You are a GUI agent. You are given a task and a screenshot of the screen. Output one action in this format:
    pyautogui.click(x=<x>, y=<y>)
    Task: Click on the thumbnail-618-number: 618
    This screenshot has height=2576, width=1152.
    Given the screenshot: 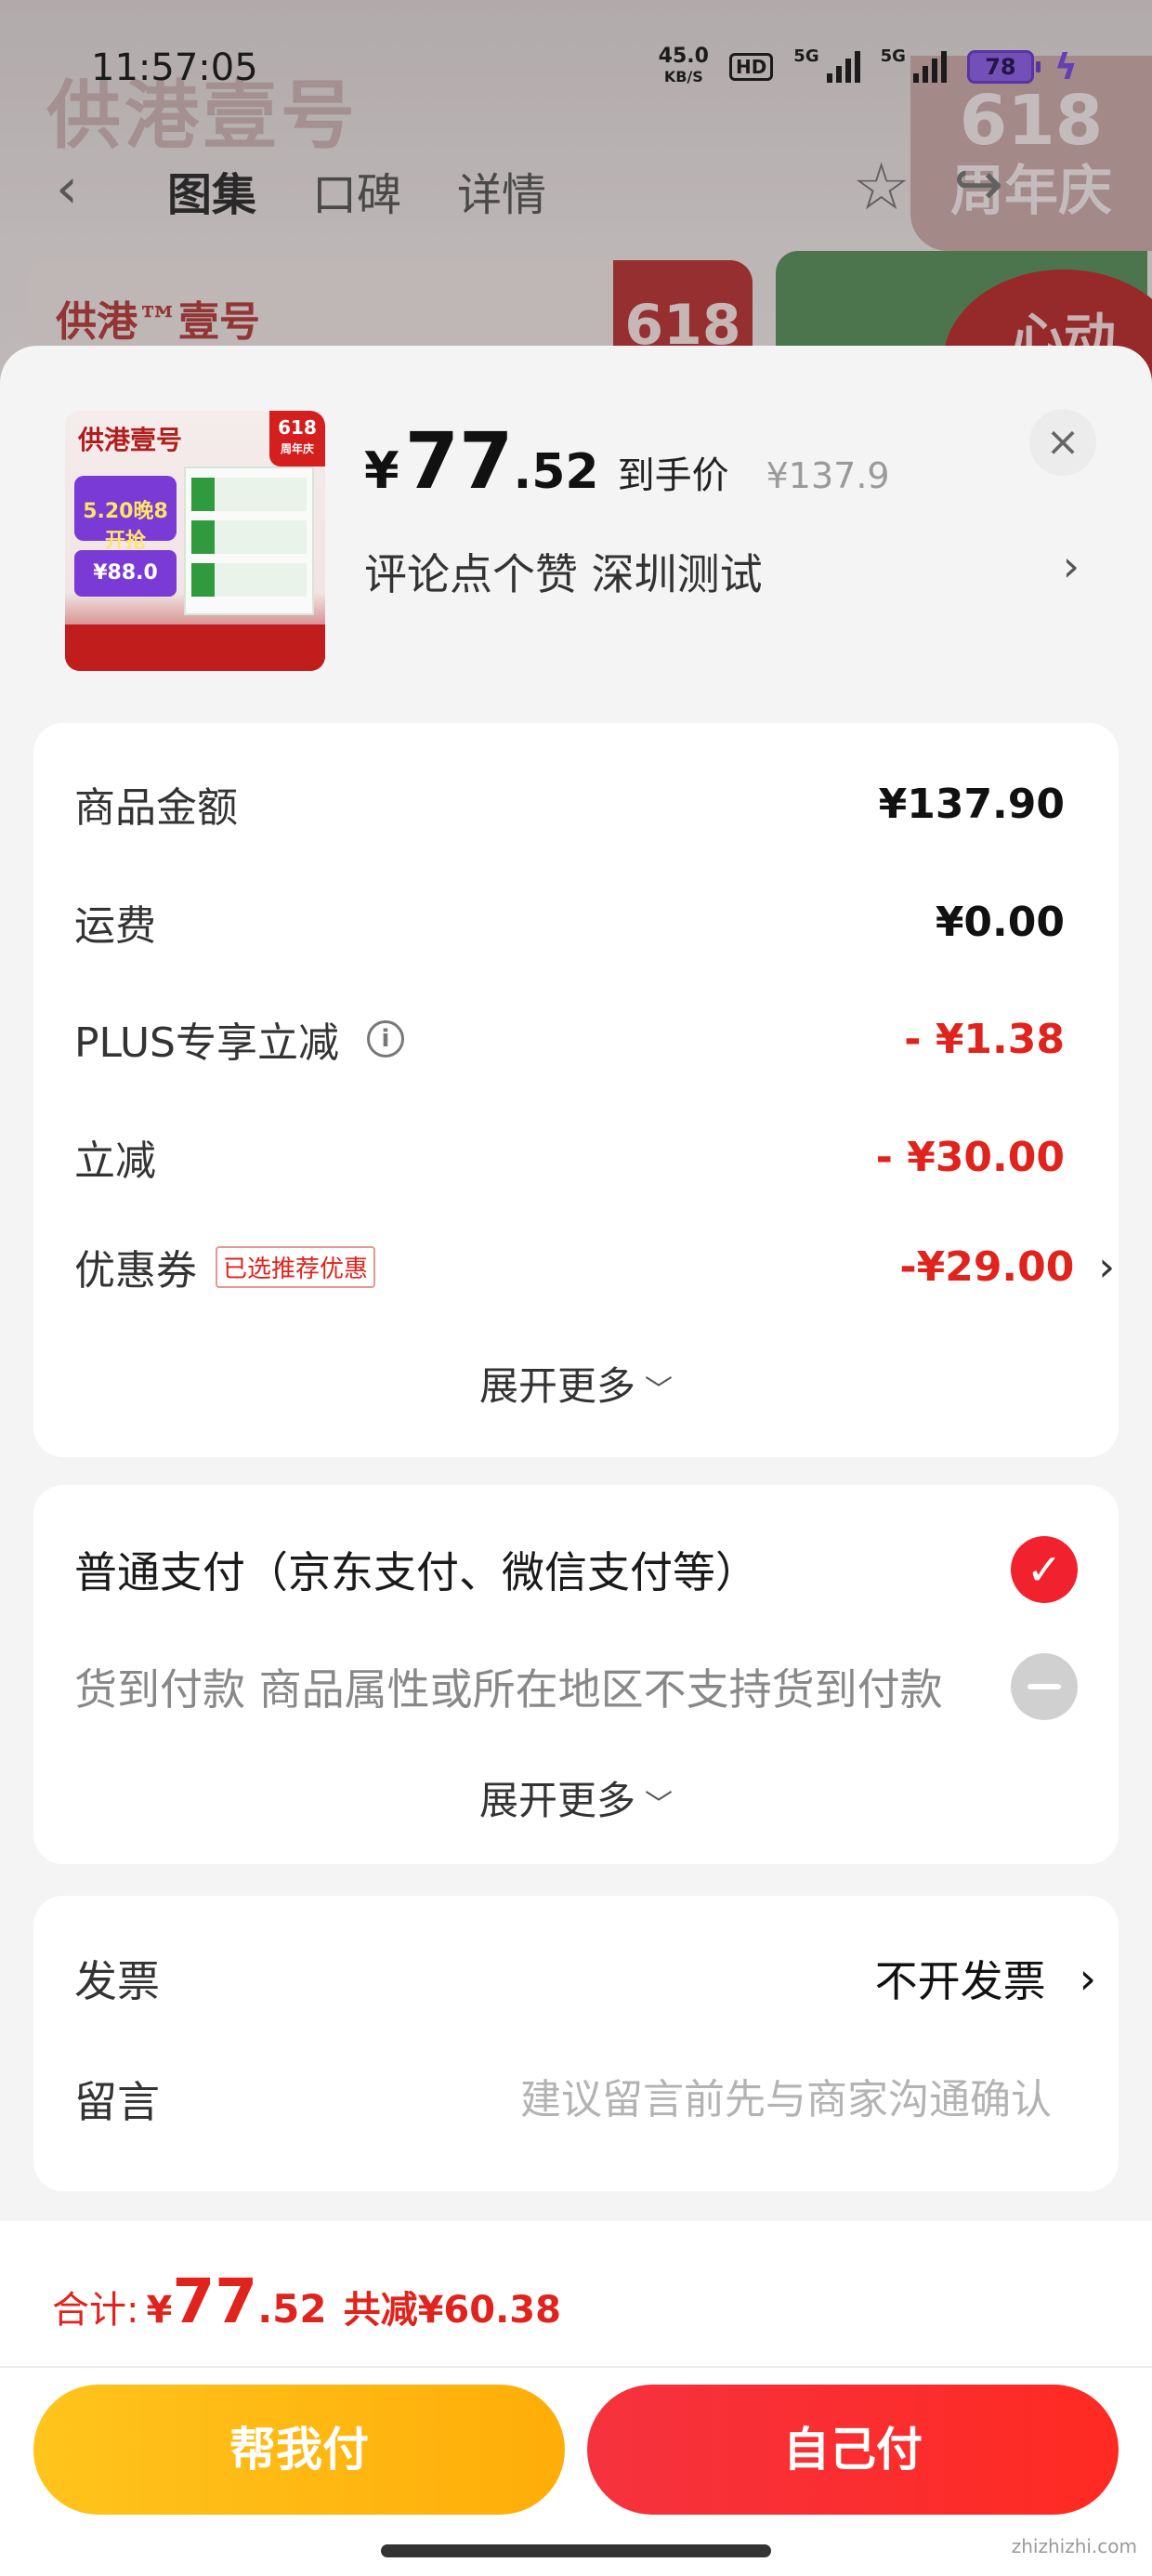 What is the action you would take?
    pyautogui.click(x=297, y=427)
    